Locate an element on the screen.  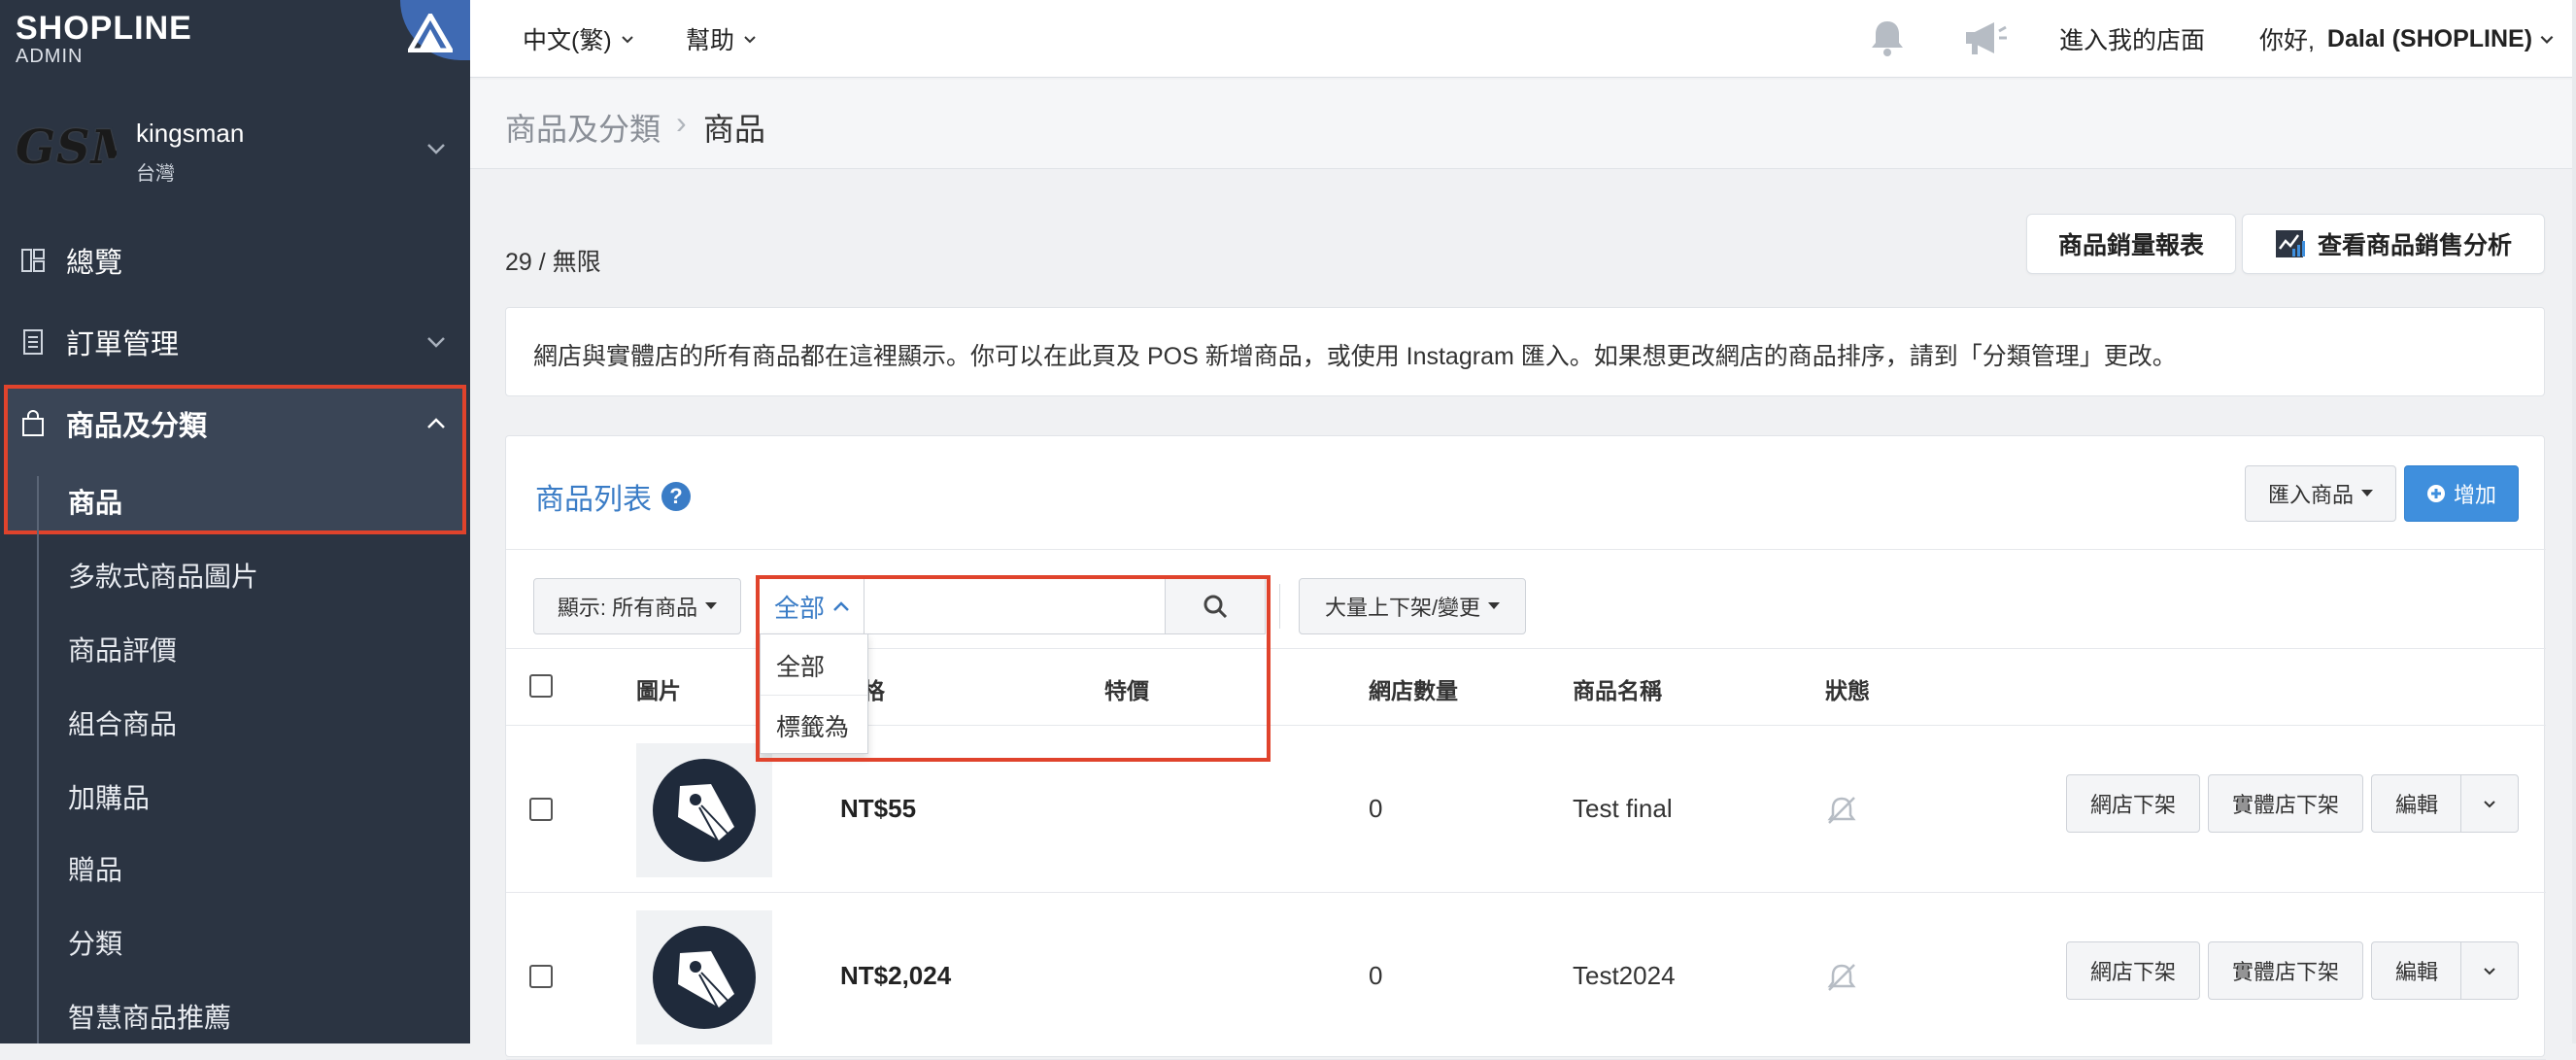
collapse-sidebar-icon is located at coordinates (435, 30).